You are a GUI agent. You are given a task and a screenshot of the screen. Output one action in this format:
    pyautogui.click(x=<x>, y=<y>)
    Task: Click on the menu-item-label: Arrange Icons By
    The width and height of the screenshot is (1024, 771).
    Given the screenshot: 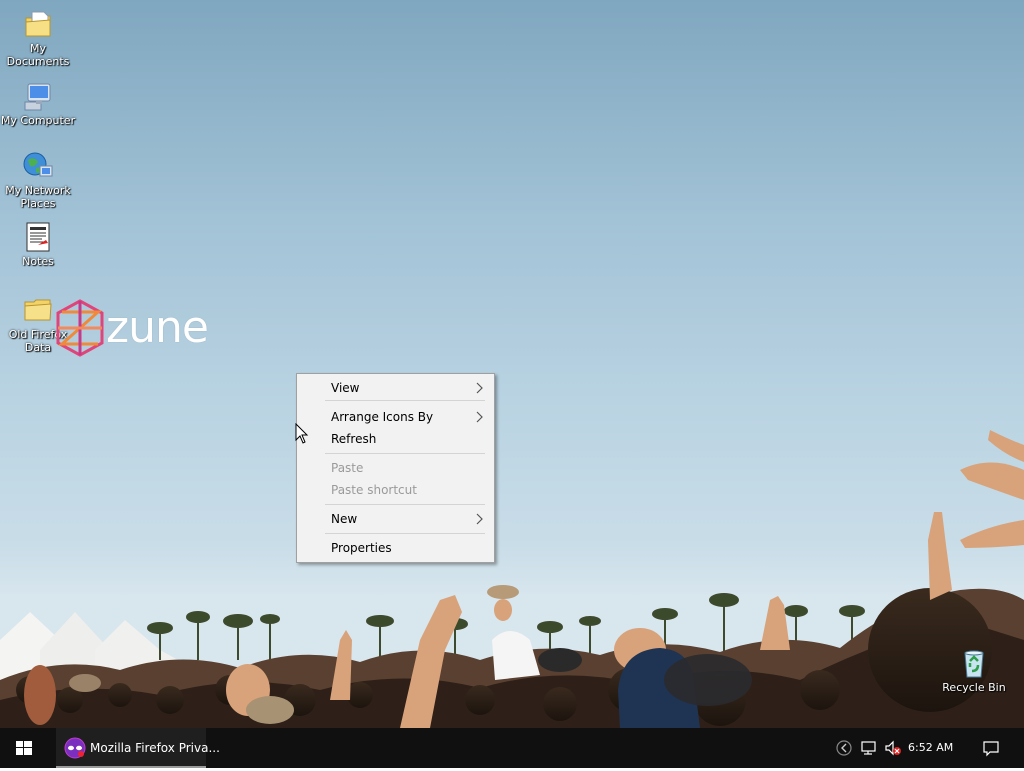 What is the action you would take?
    pyautogui.click(x=382, y=417)
    